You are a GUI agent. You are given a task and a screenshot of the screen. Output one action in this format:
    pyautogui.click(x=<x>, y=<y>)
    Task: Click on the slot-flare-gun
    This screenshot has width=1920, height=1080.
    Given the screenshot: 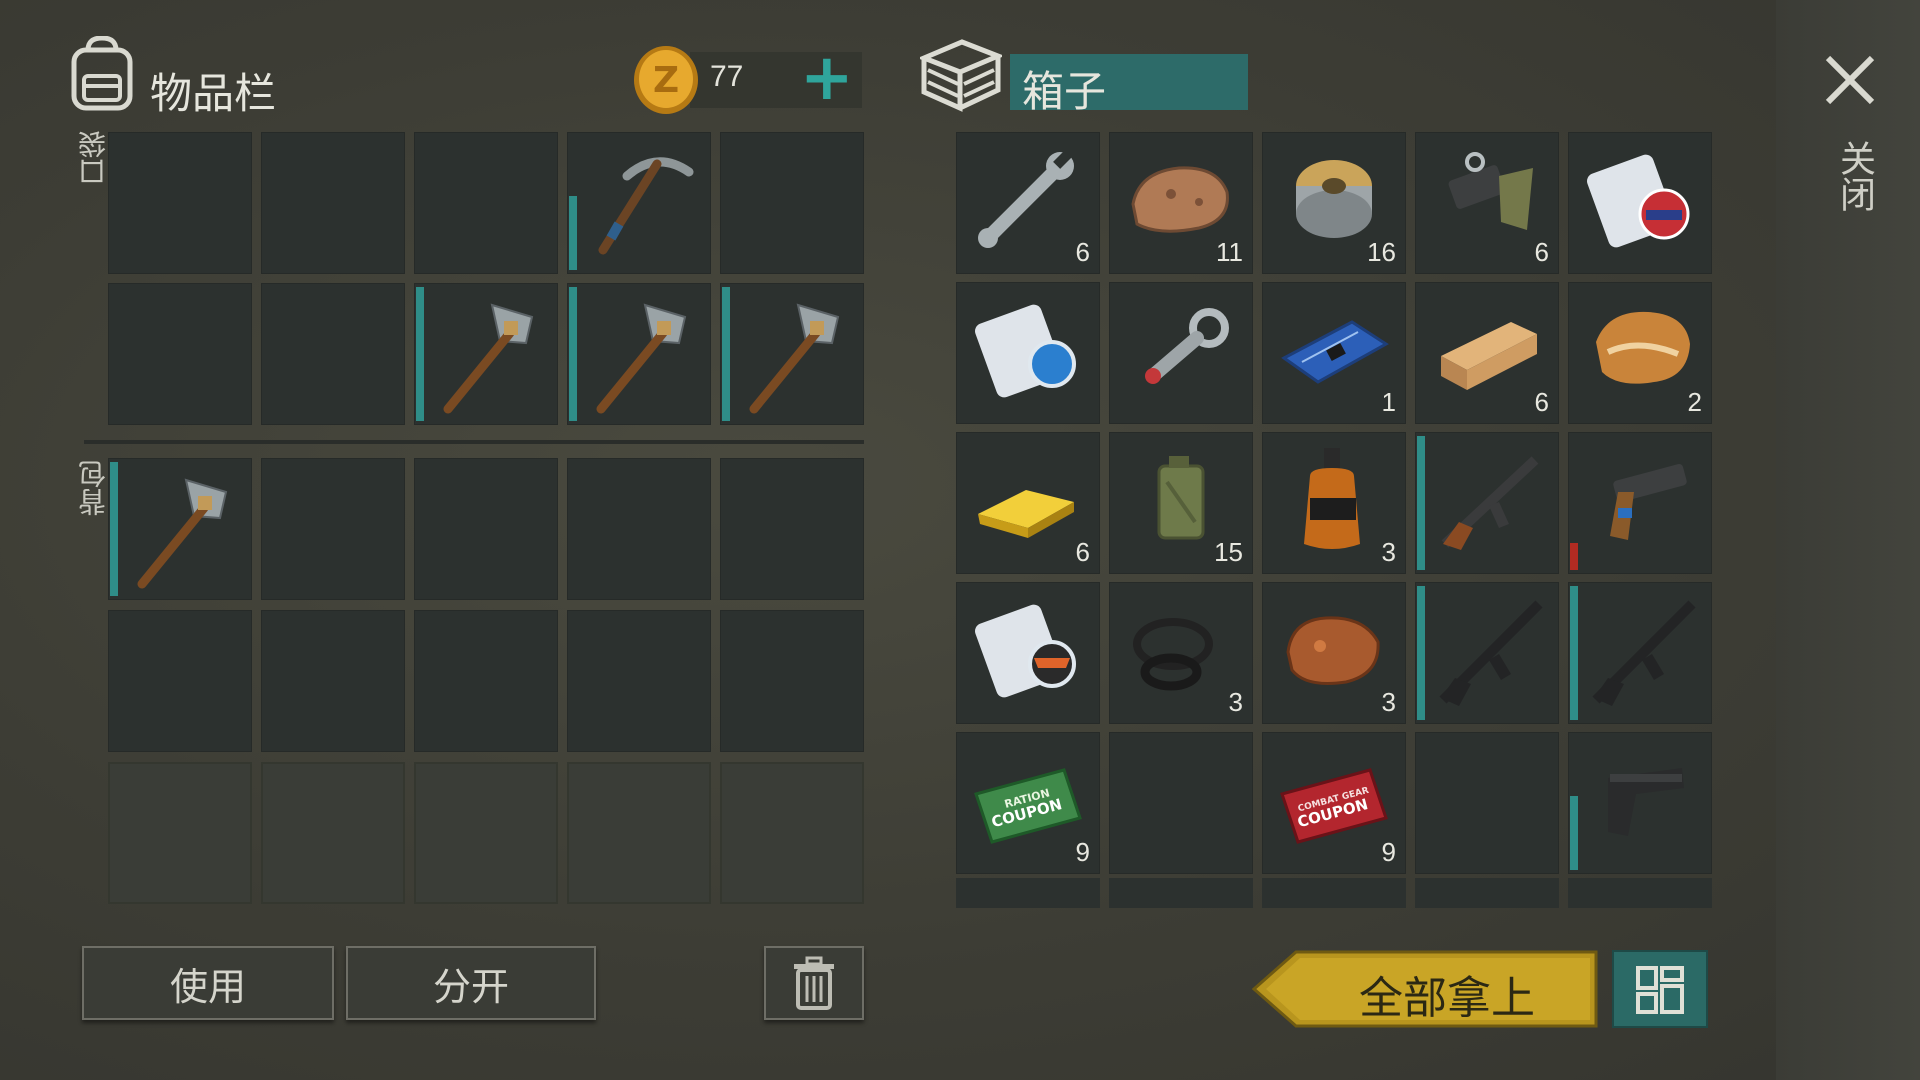 What is the action you would take?
    pyautogui.click(x=1640, y=503)
    